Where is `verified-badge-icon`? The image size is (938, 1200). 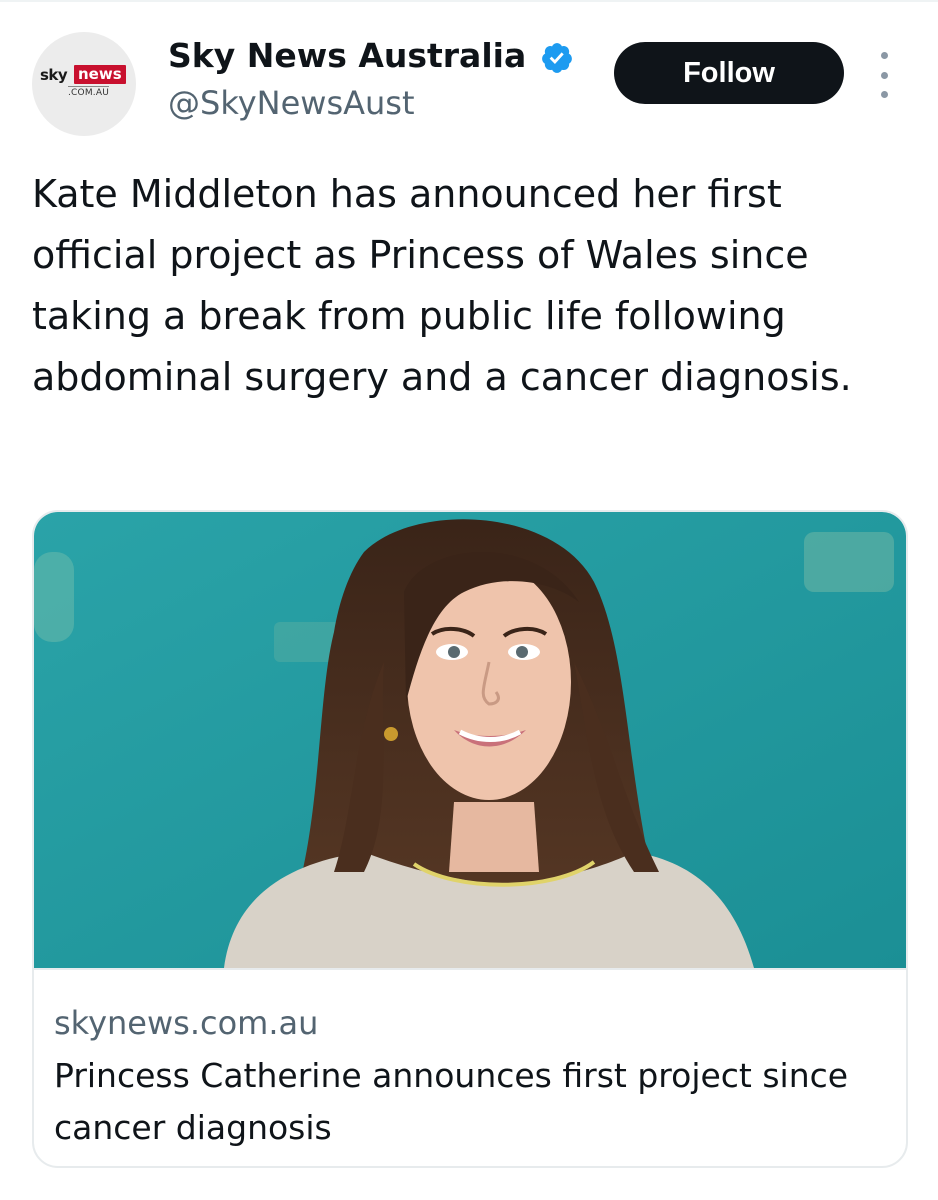 verified-badge-icon is located at coordinates (557, 58).